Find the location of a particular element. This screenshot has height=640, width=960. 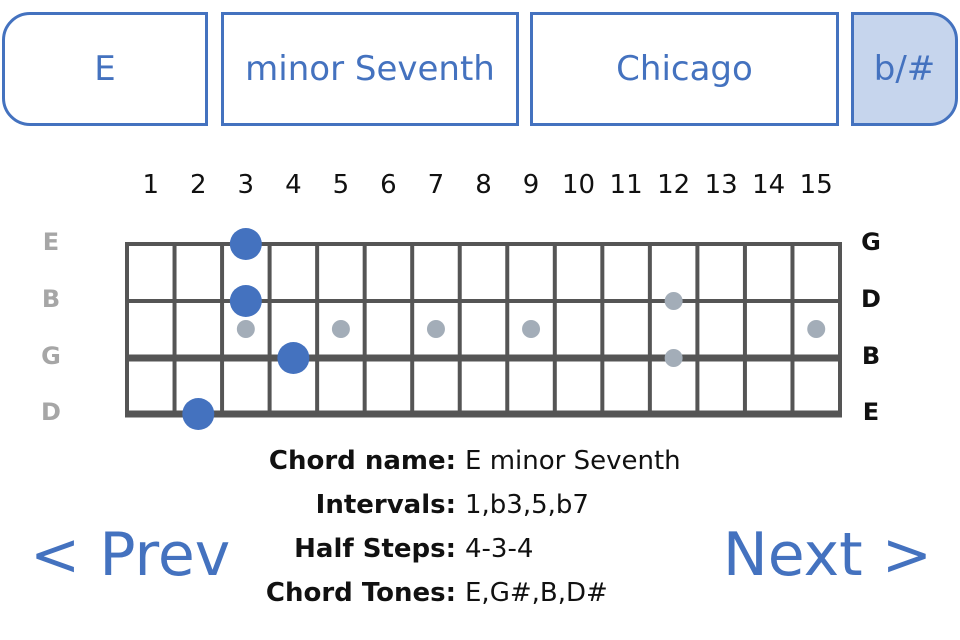

chord-tones-label: Chord Tones: is located at coordinates (360, 593).